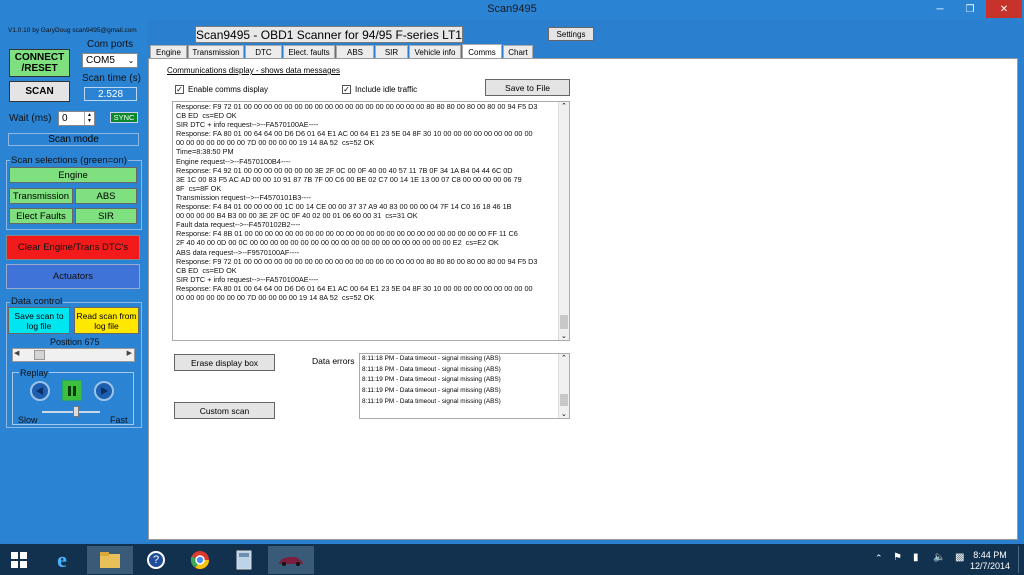 Image resolution: width=1024 pixels, height=575 pixels. Describe the element at coordinates (41, 216) in the screenshot. I see `elect-faults-select-button: Elect Faults` at that location.